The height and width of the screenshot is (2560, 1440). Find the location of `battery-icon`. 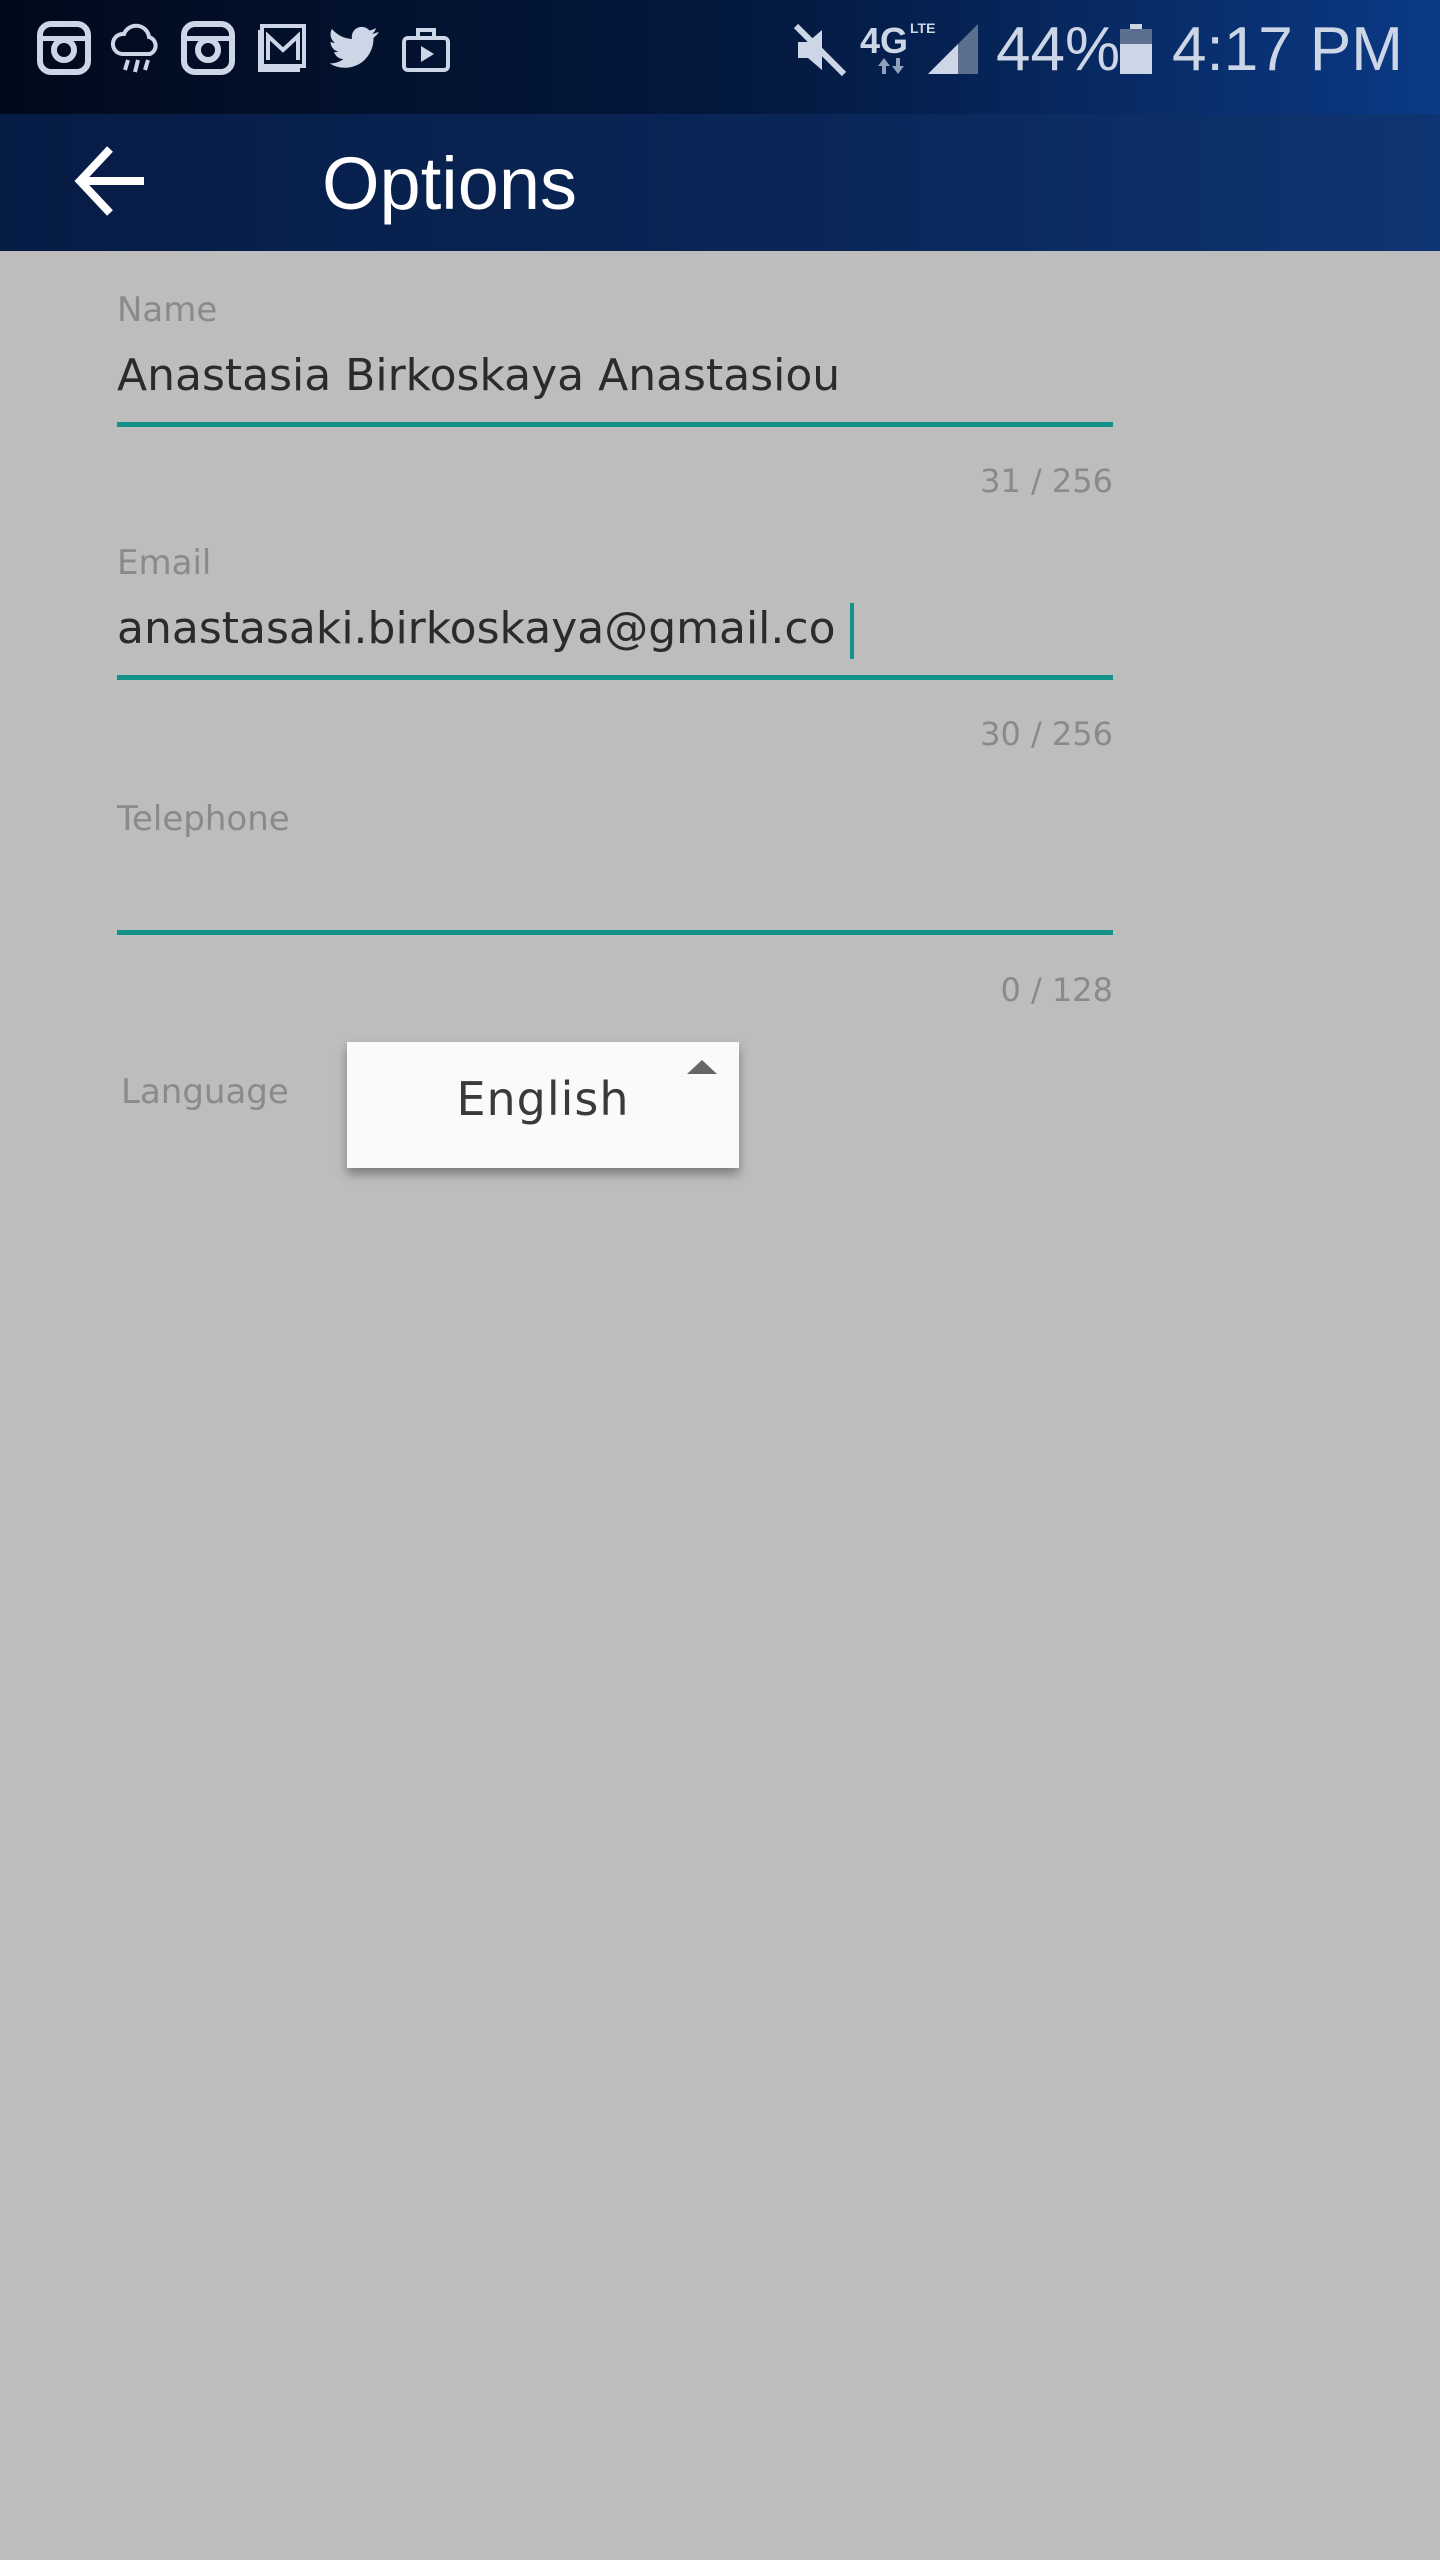

battery-icon is located at coordinates (1136, 49).